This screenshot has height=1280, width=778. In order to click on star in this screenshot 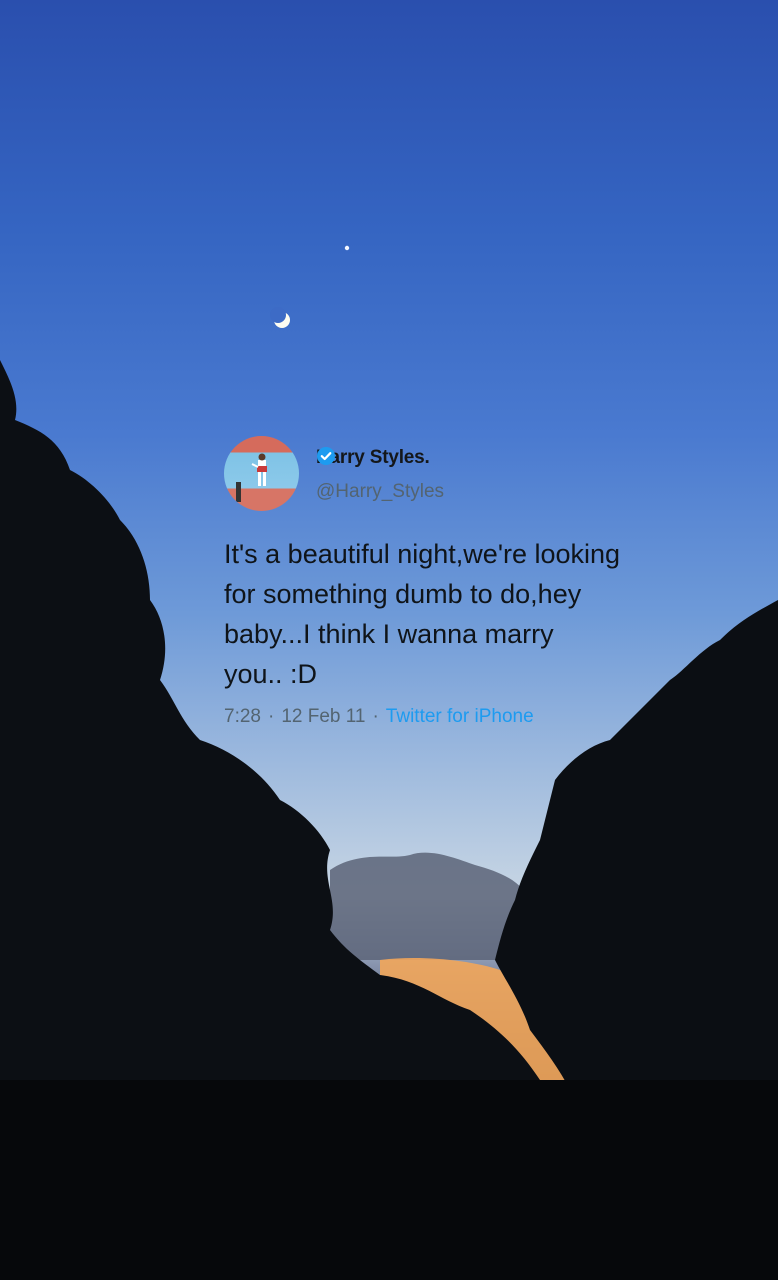, I will do `click(347, 248)`.